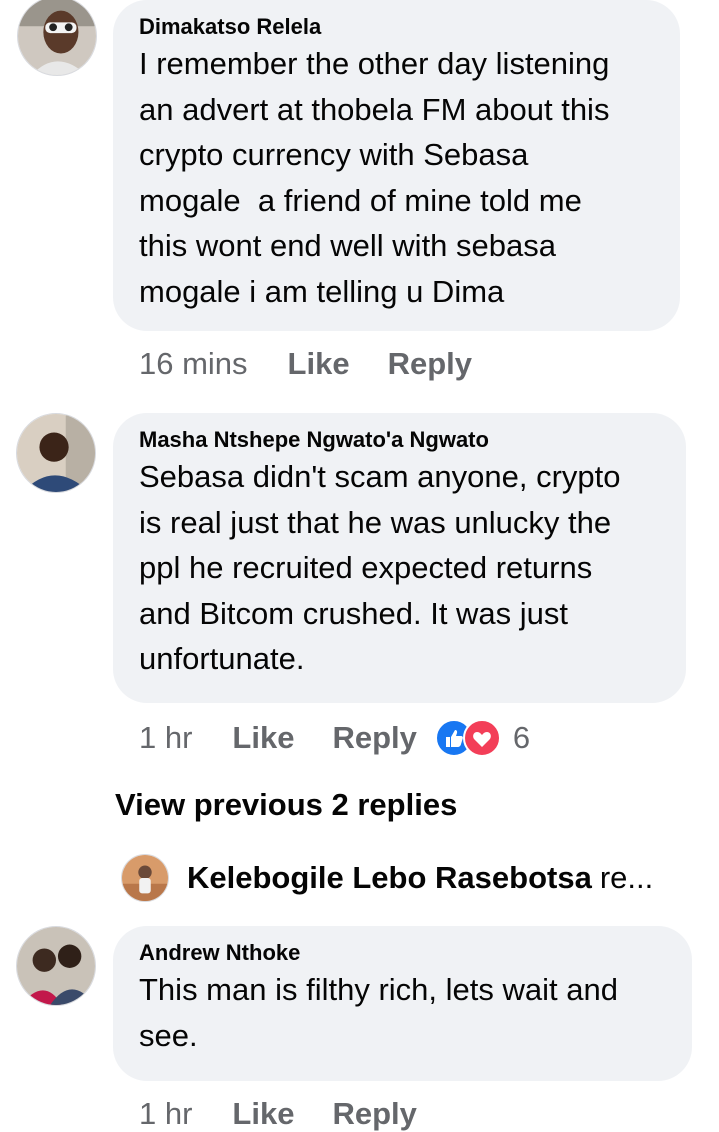  Describe the element at coordinates (165, 738) in the screenshot. I see `comment-timestamp: 1 hr` at that location.